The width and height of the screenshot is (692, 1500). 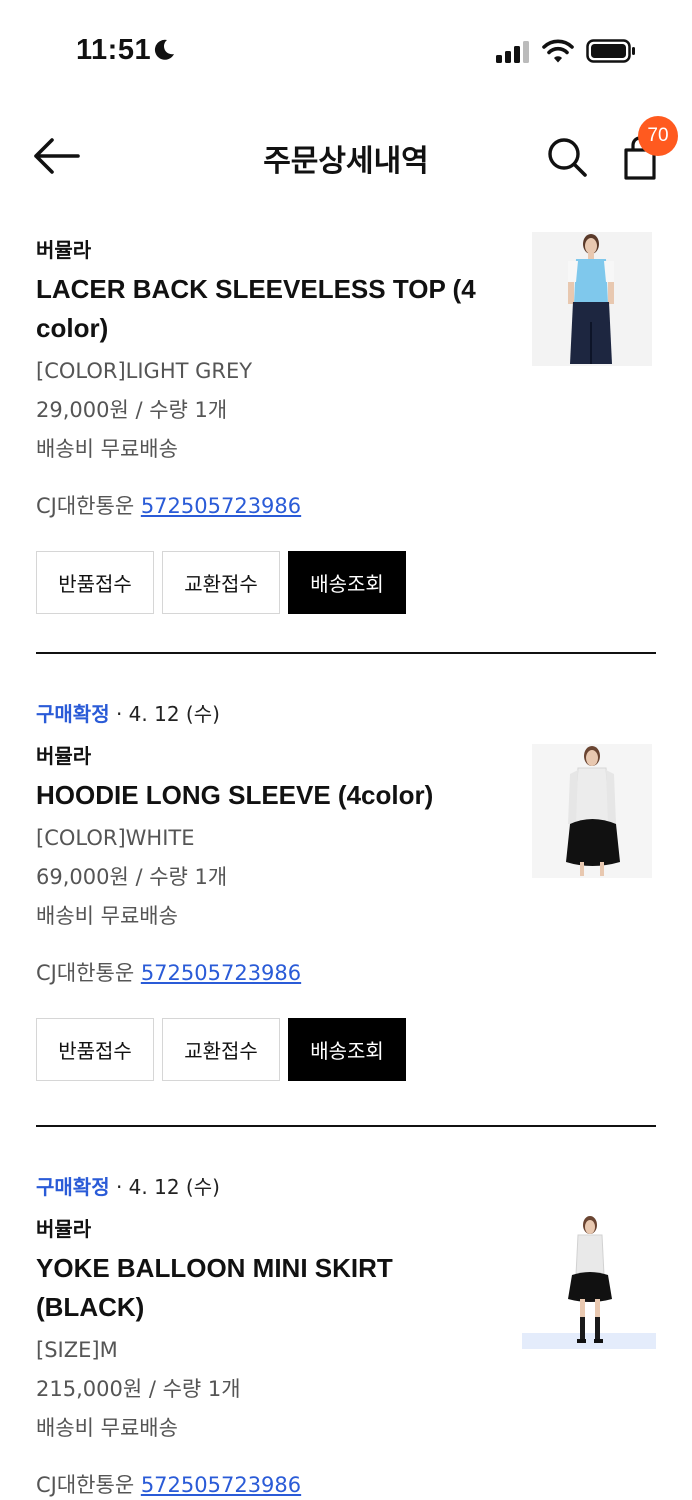 I want to click on order-status-line, so click(x=346, y=216).